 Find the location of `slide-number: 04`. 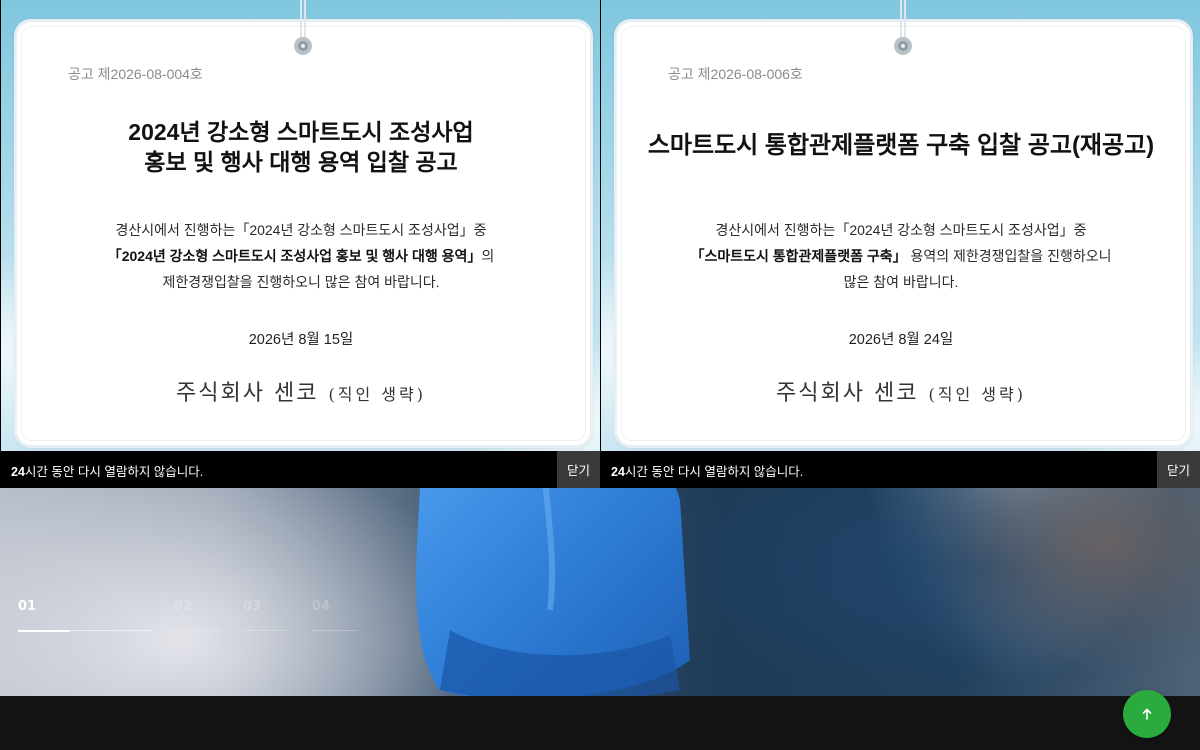

slide-number: 04 is located at coordinates (321, 606).